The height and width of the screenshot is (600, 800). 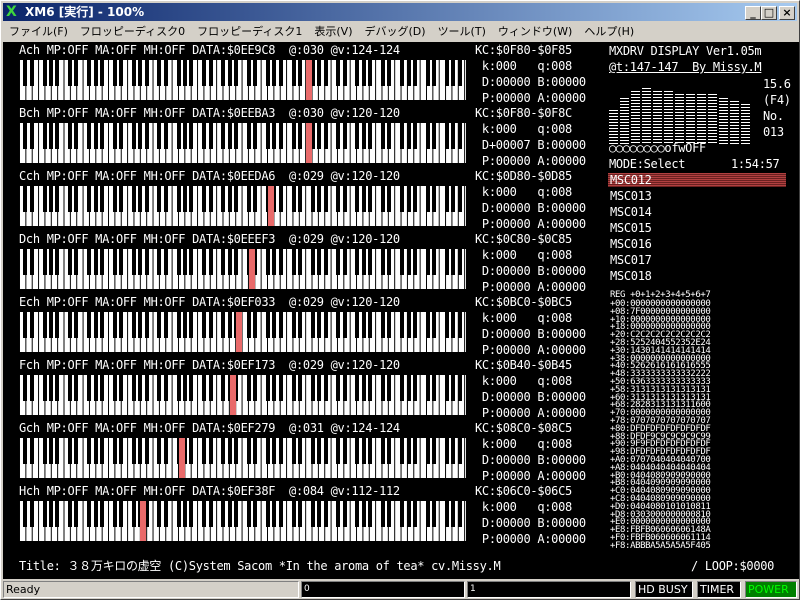 I want to click on file-list-item: MSC012, so click(x=631, y=180).